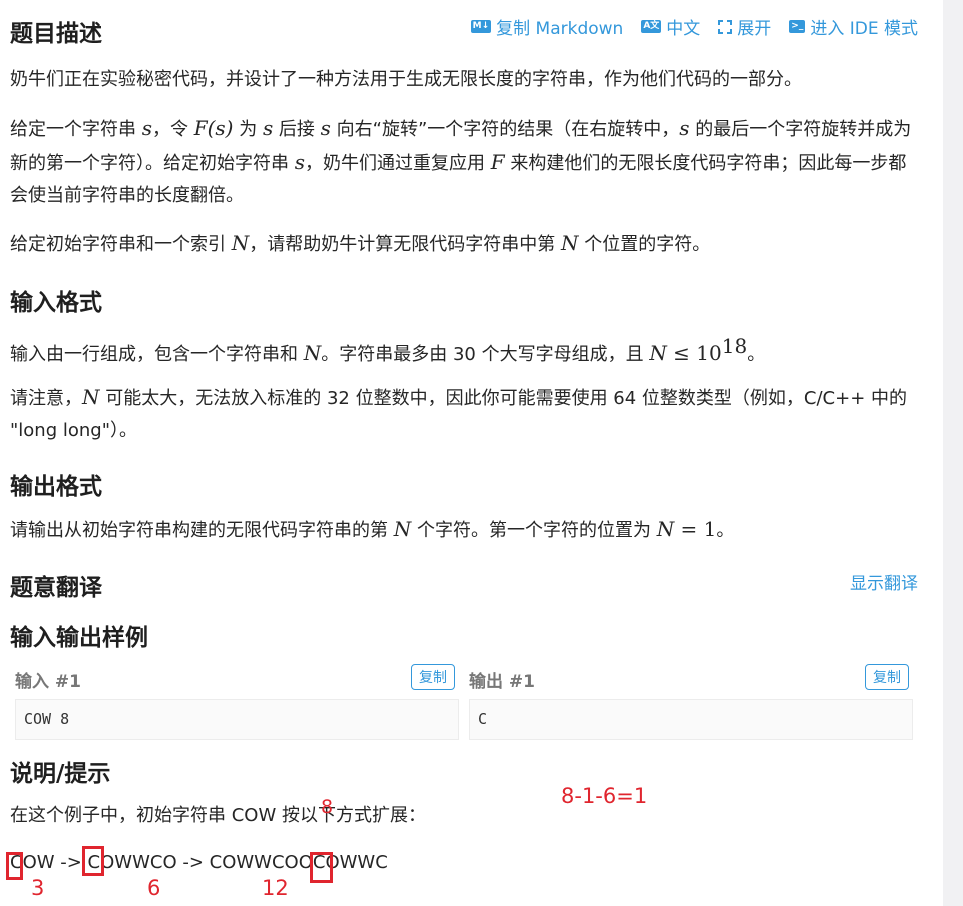  What do you see at coordinates (864, 29) in the screenshot?
I see `ide-mode-label: 进入 IDE 模式` at bounding box center [864, 29].